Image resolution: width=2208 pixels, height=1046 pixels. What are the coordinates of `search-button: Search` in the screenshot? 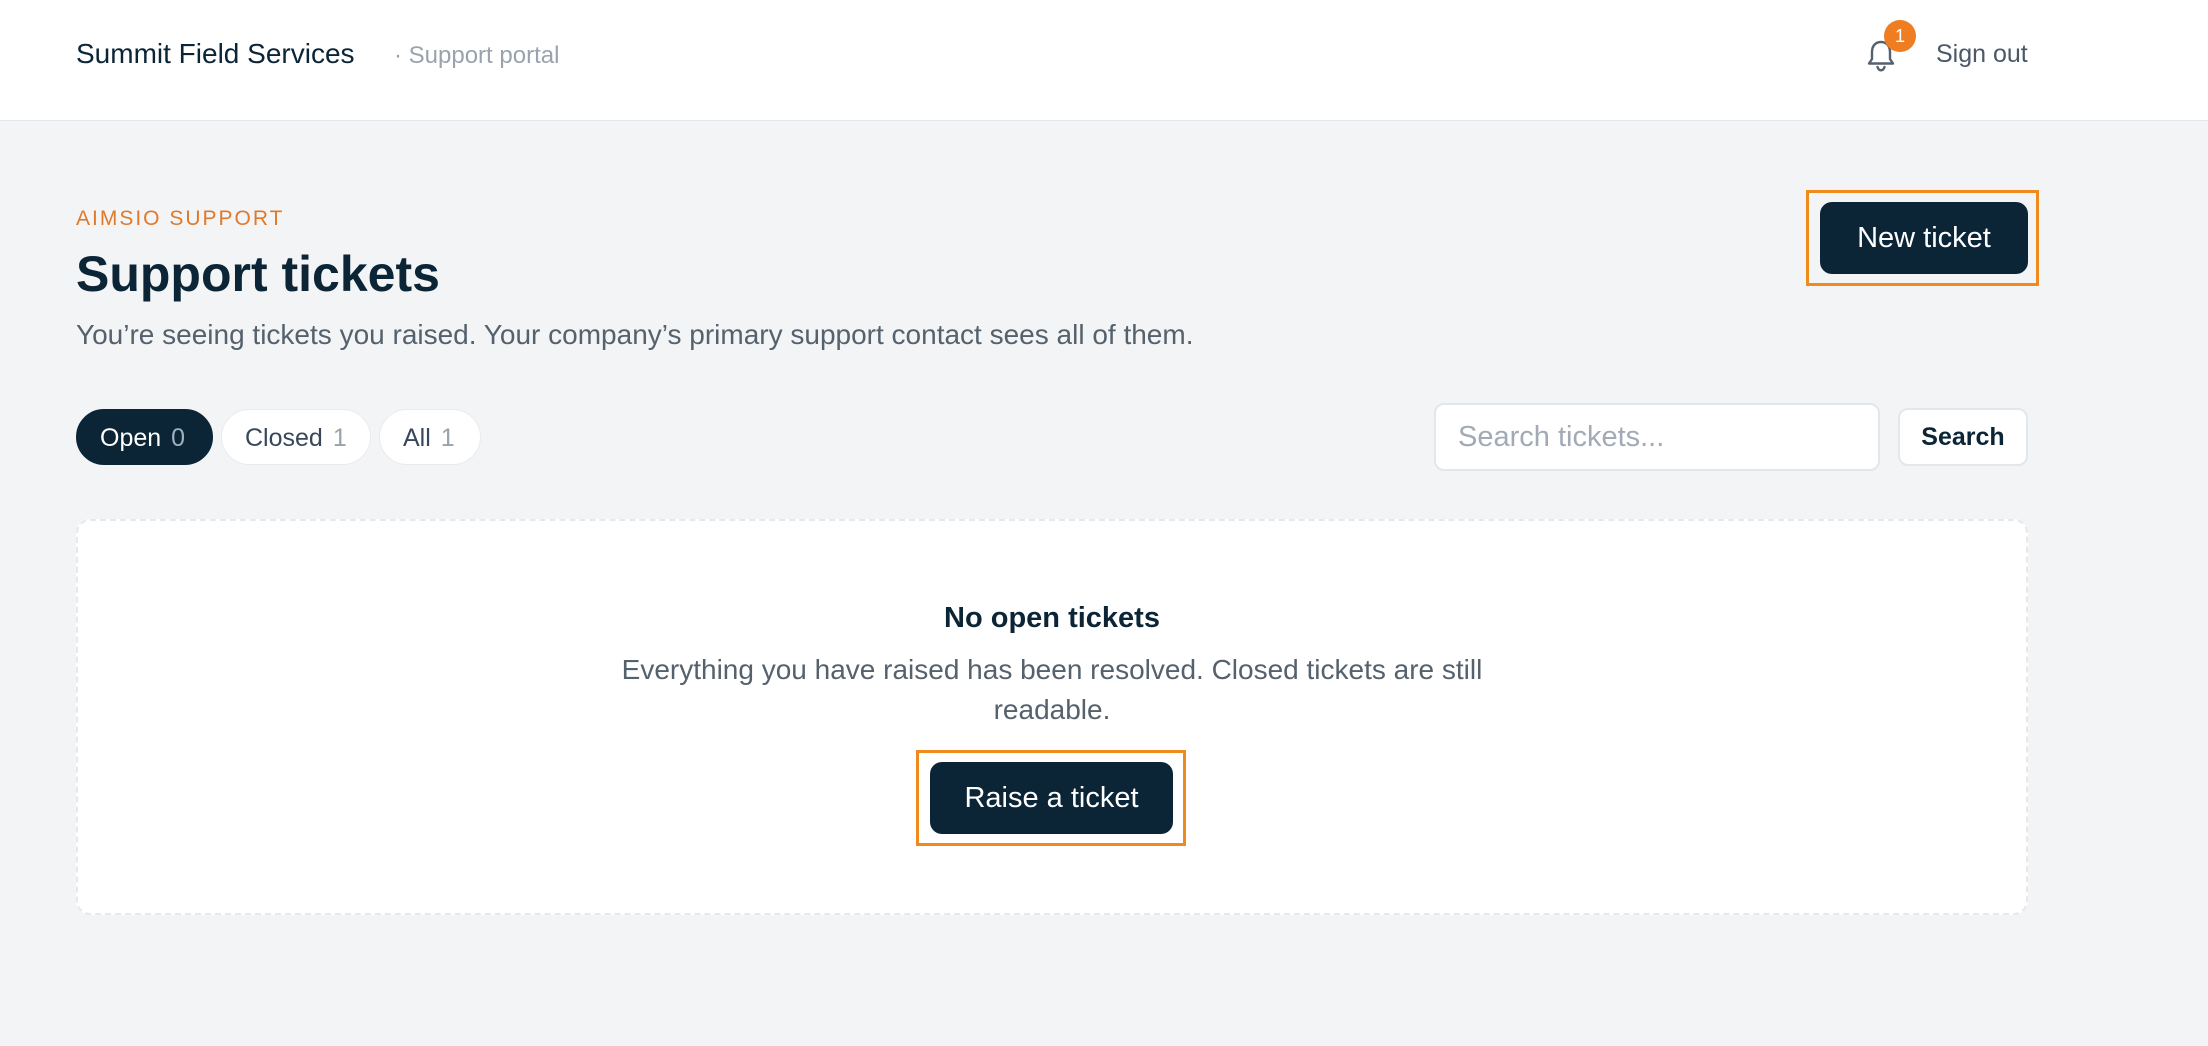 It's located at (1963, 437).